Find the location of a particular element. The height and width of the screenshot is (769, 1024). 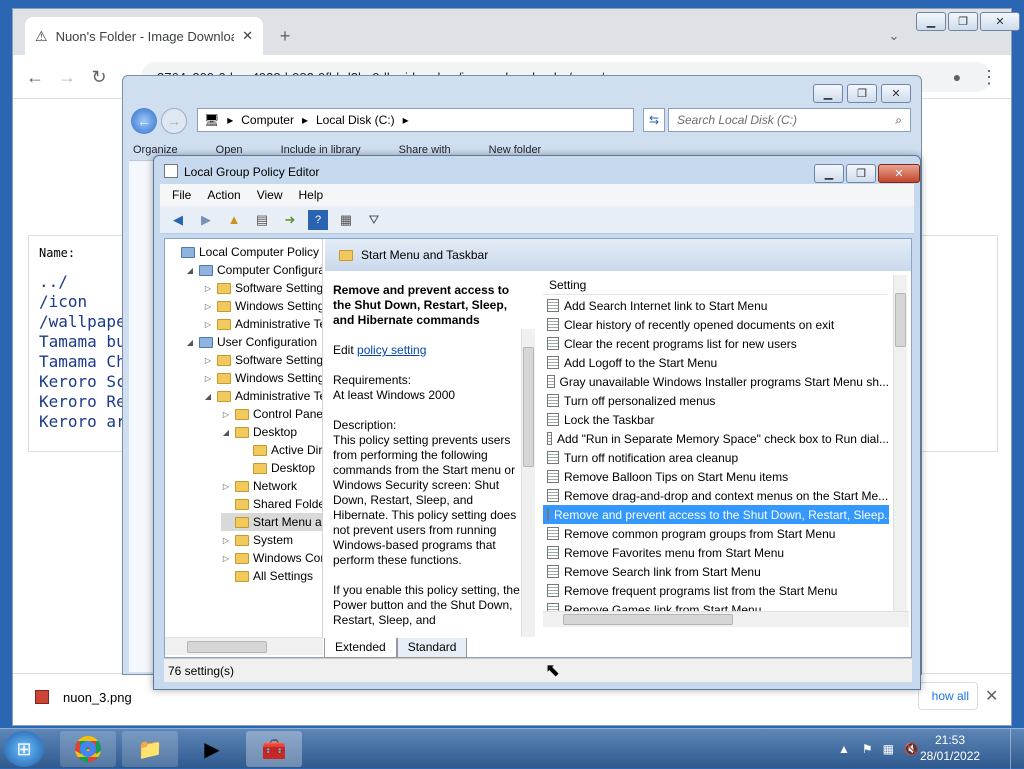

tree-node: ▷ Windows Cor is located at coordinates (271, 558).